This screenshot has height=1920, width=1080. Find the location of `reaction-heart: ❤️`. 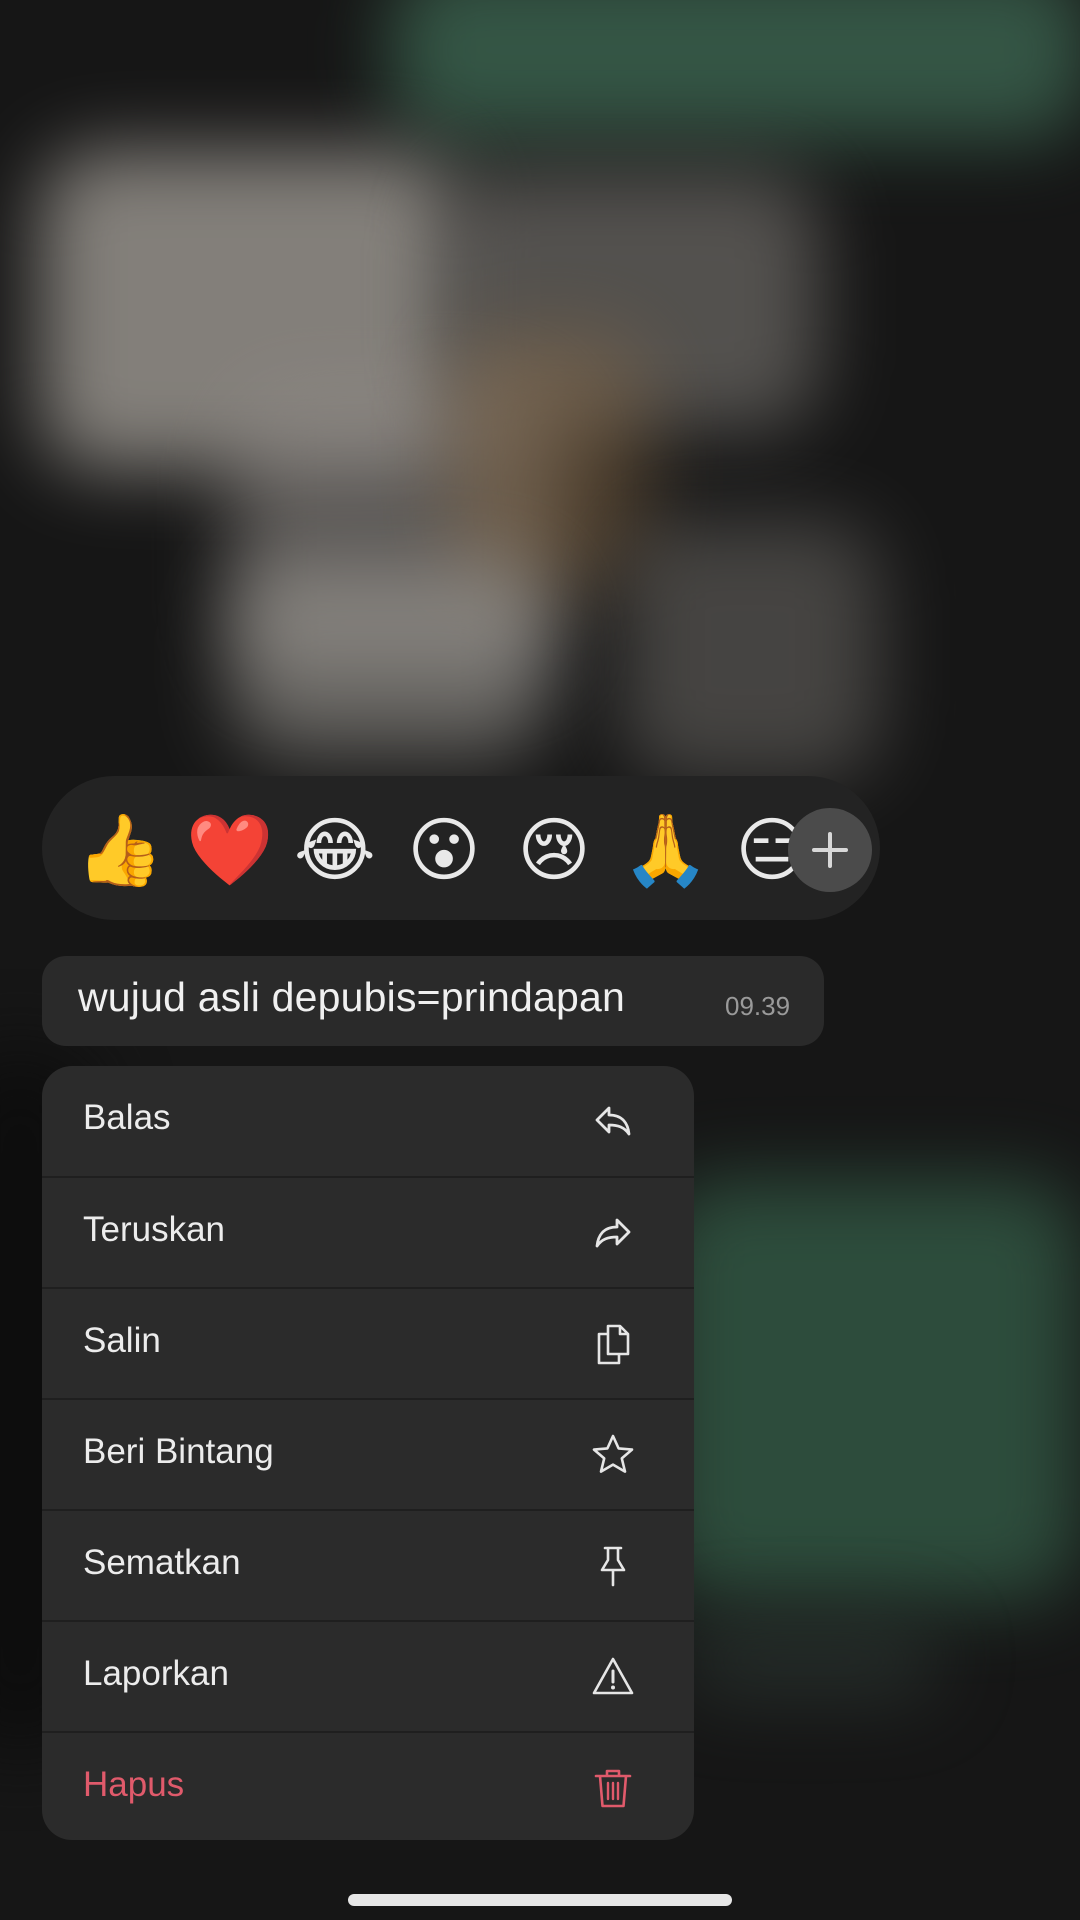

reaction-heart: ❤️ is located at coordinates (229, 850).